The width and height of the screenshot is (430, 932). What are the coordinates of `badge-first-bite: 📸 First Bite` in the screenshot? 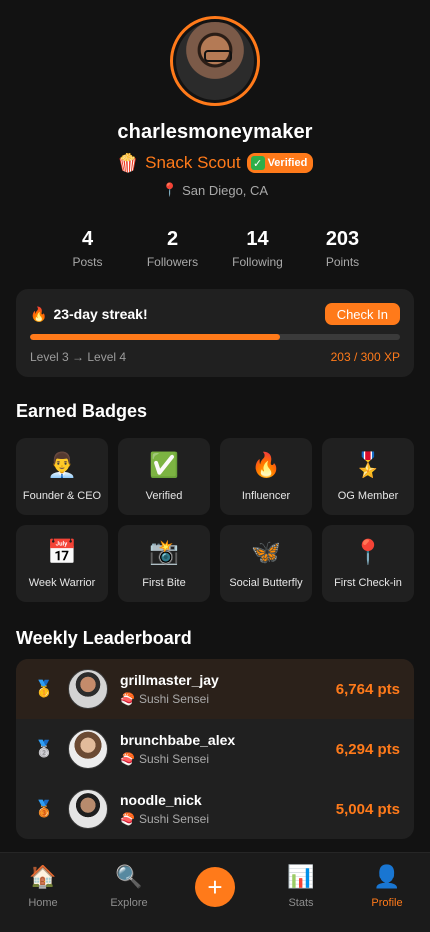 It's located at (164, 563).